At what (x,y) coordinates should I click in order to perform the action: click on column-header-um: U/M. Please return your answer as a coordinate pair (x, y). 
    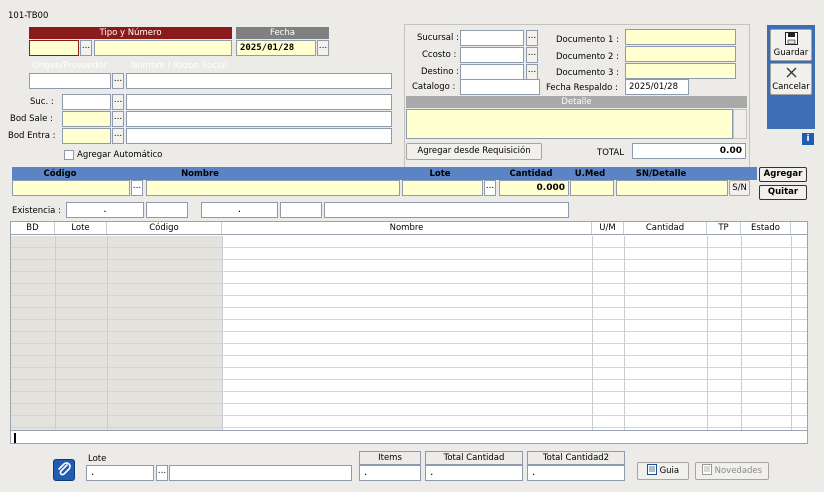
    Looking at the image, I should click on (608, 228).